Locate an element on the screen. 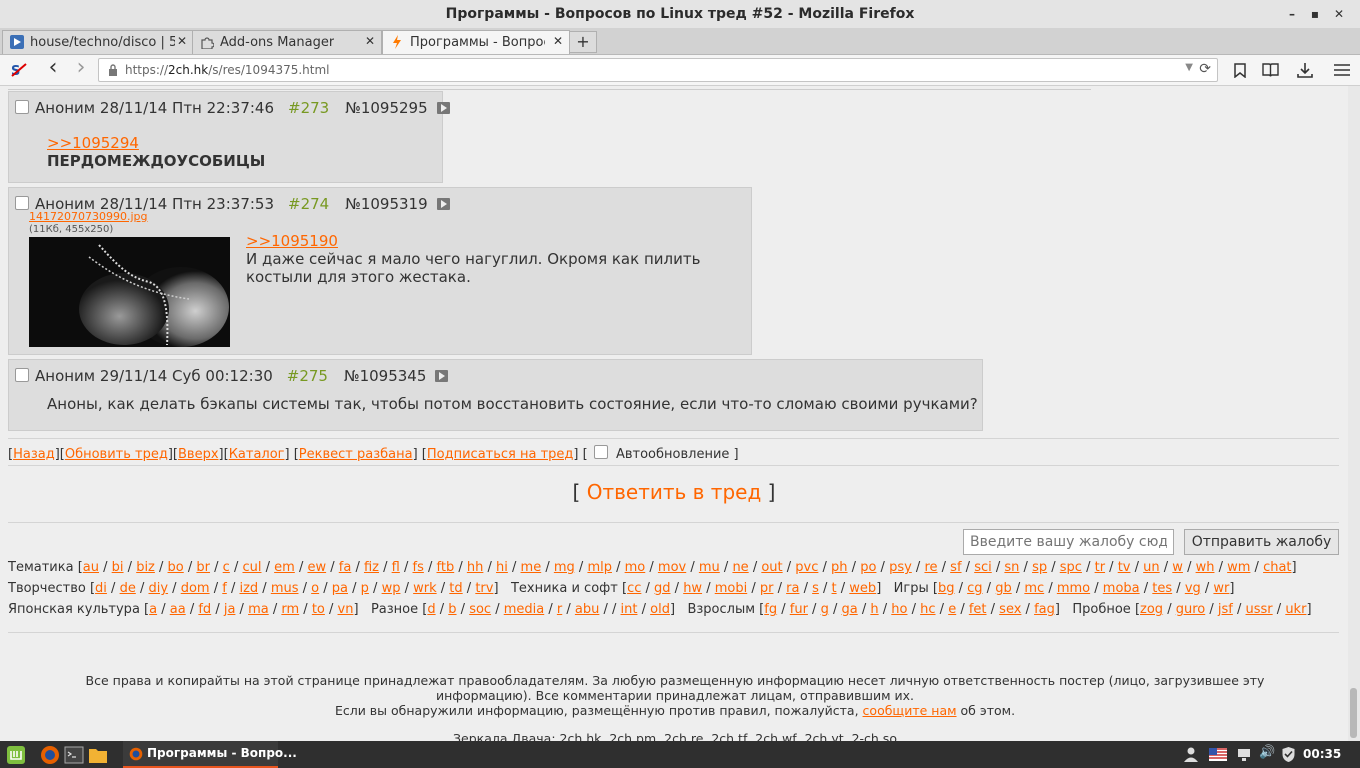 This screenshot has width=1360, height=768. board-link: o is located at coordinates (315, 588).